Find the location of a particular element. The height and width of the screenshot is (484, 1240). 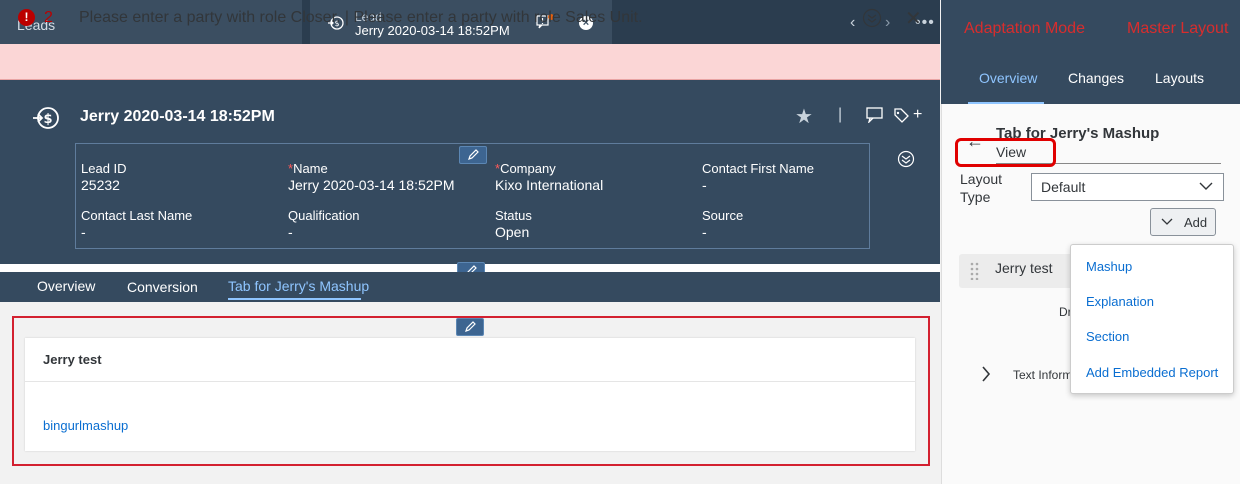

contact-first-name-label: Contact First Name is located at coordinates (758, 168).